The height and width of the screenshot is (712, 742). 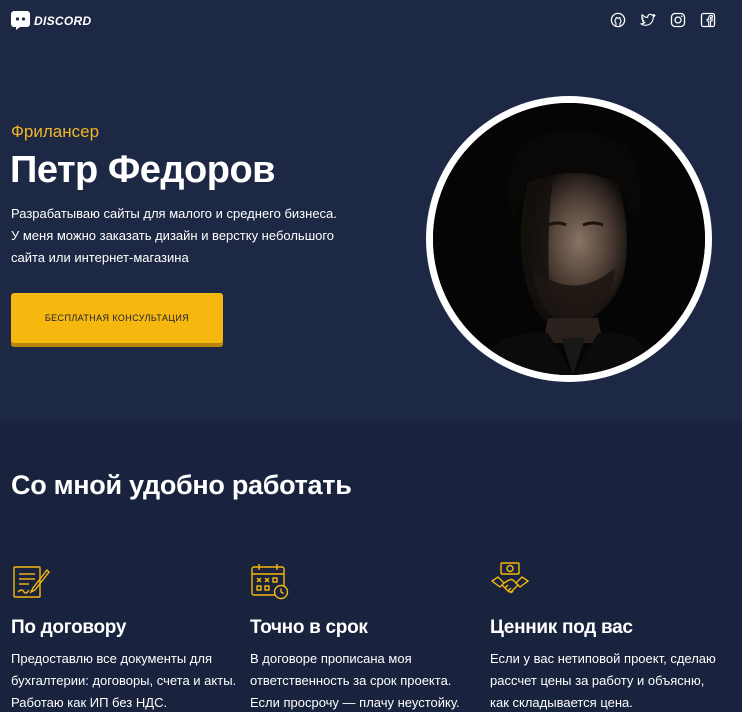 I want to click on portrait-photo, so click(x=569, y=239).